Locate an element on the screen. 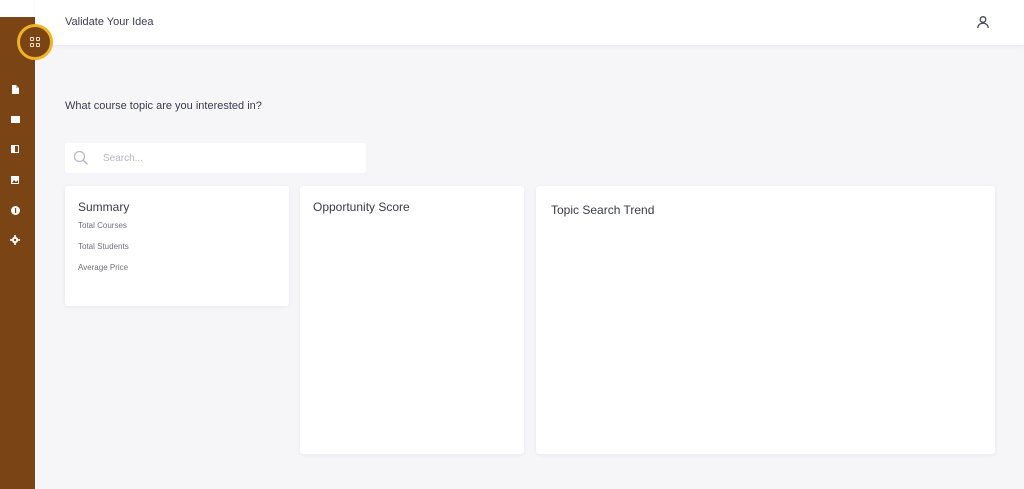  app-menu-button is located at coordinates (35, 42).